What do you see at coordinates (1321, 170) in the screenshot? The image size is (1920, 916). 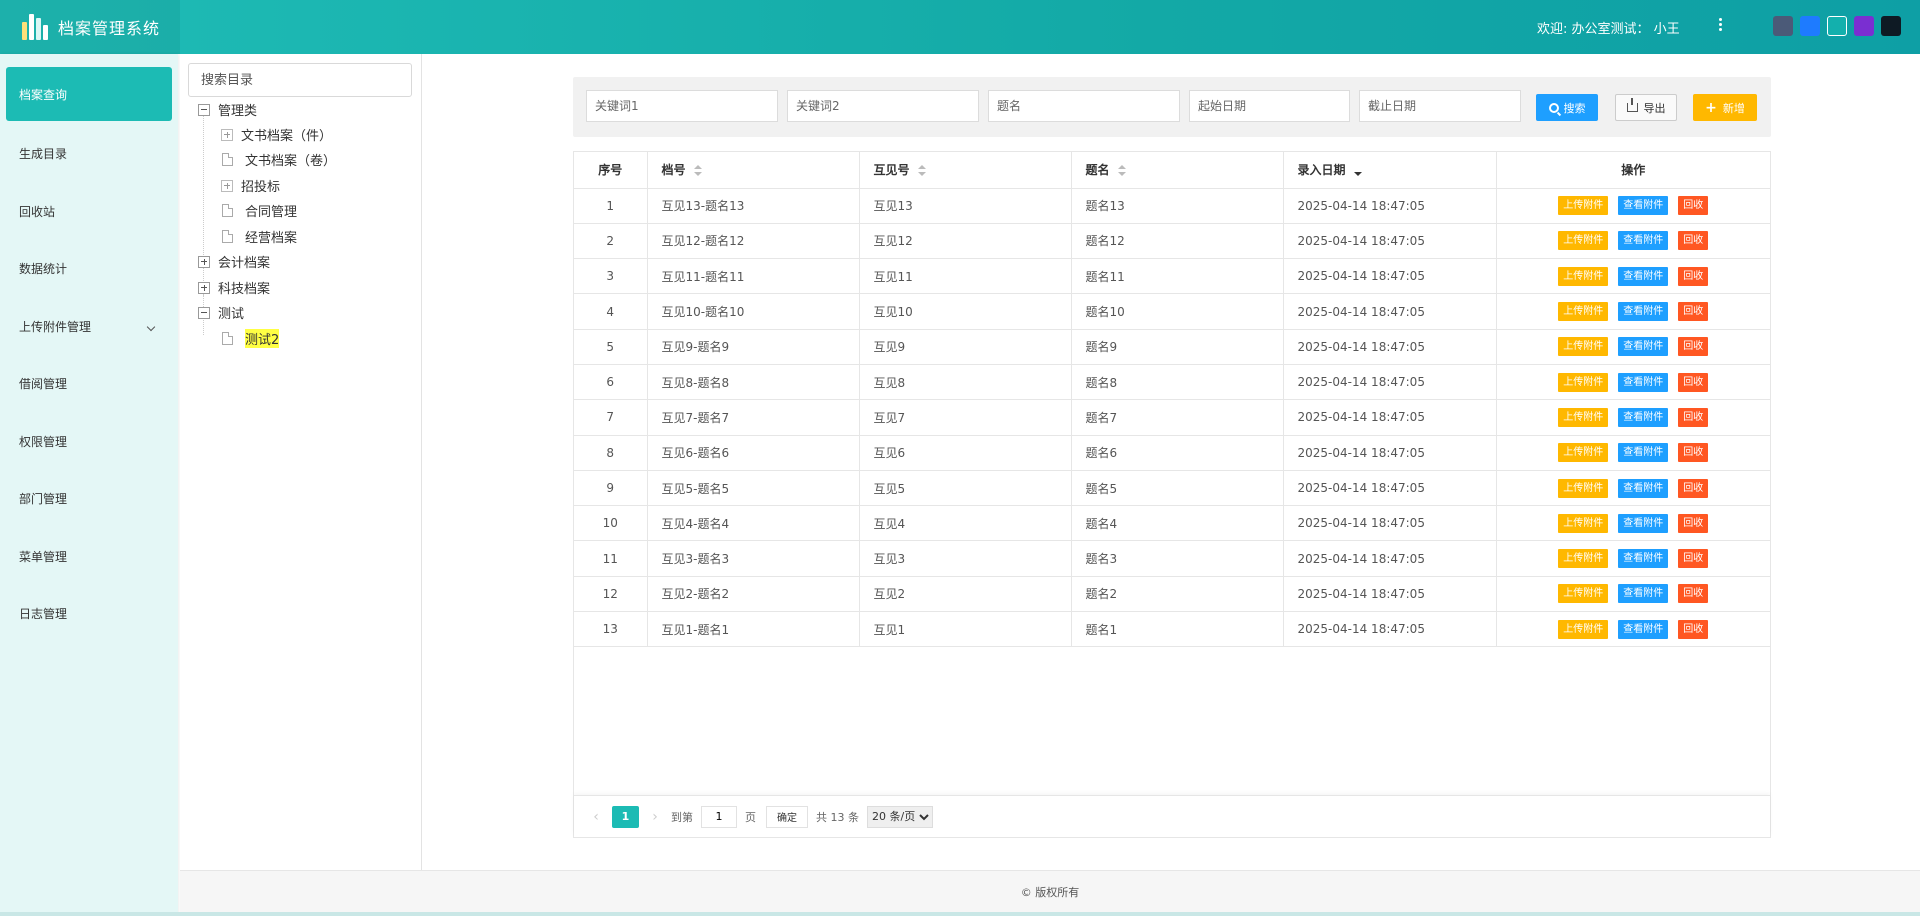 I see `col-label: 录入日期` at bounding box center [1321, 170].